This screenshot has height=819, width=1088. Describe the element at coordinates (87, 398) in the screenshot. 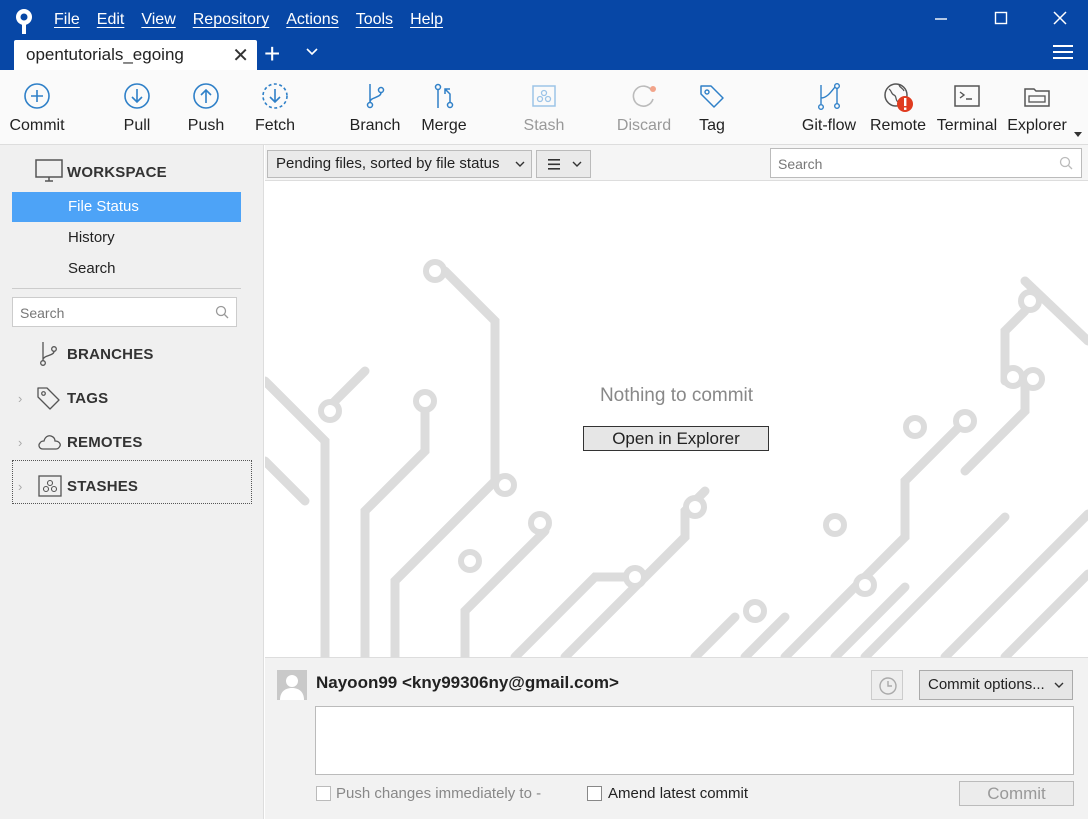

I see `tags-heading: TAGS` at that location.